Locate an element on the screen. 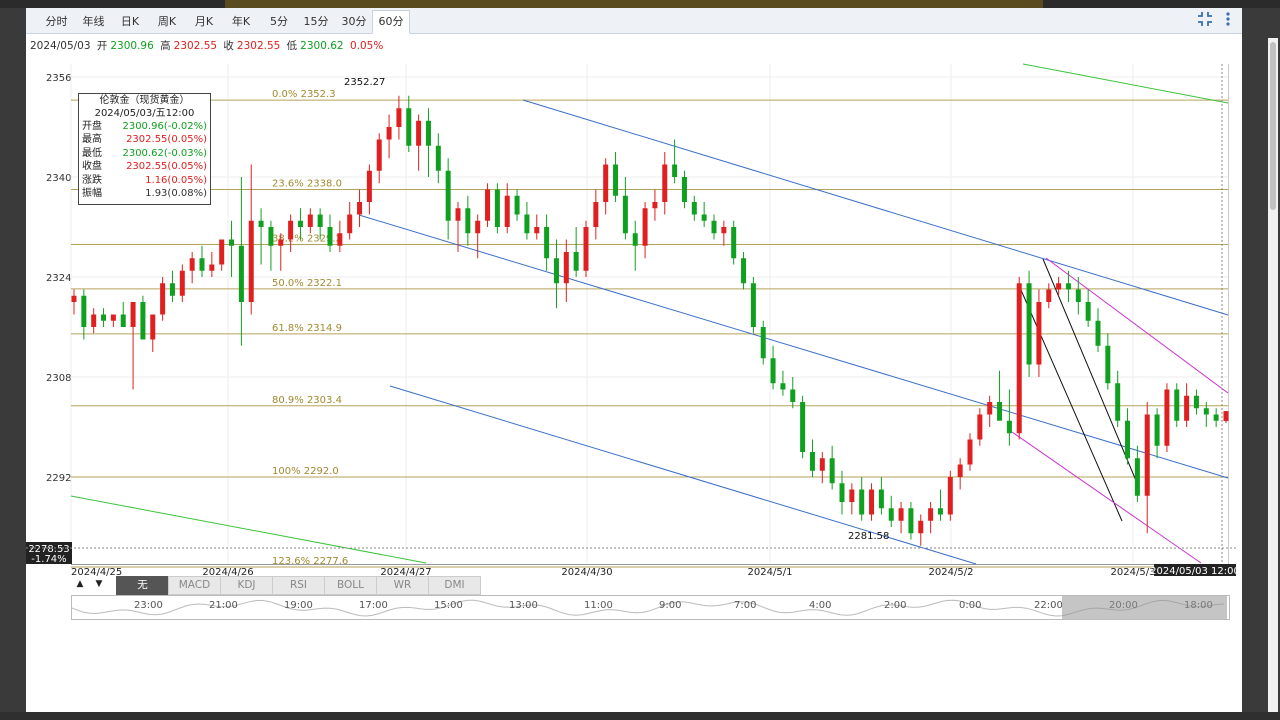 The width and height of the screenshot is (1280, 720). y-tick-label: 2340 is located at coordinates (58, 178).